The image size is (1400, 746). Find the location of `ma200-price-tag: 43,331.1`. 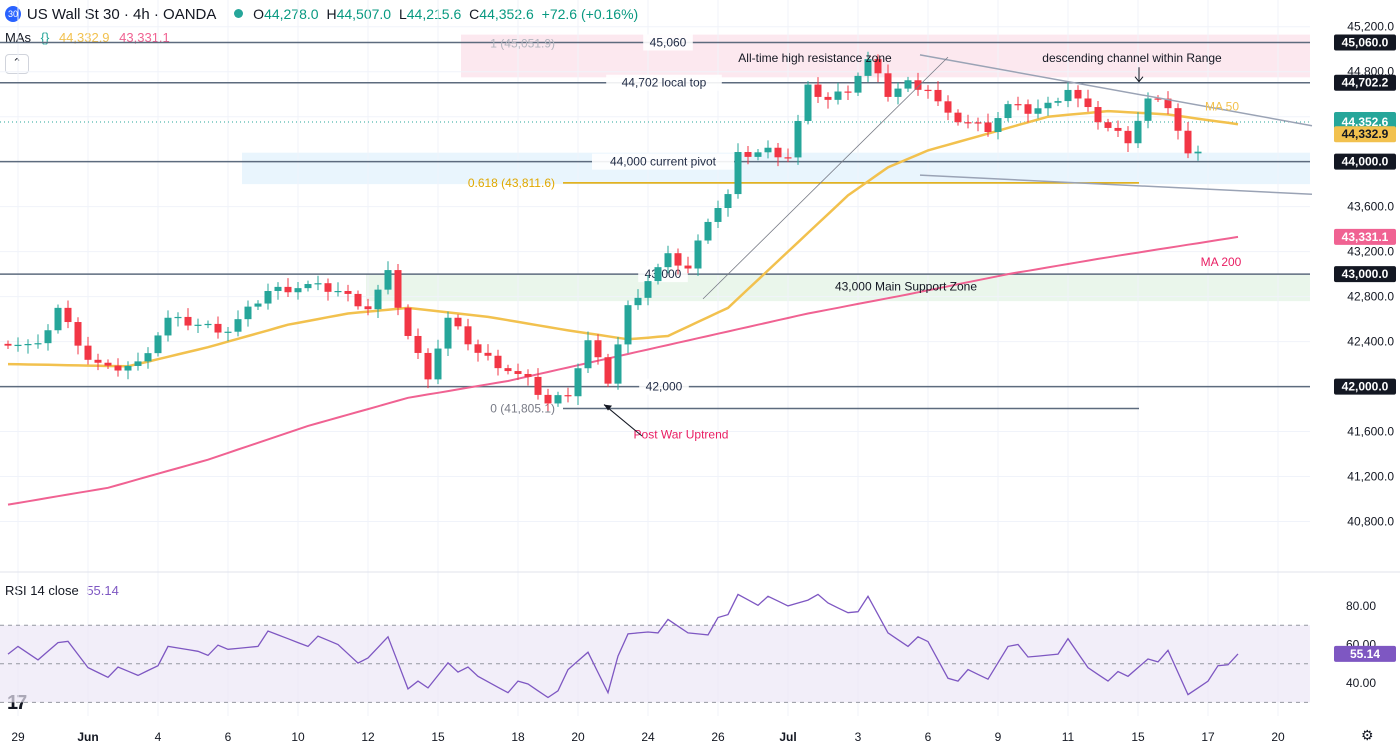

ma200-price-tag: 43,331.1 is located at coordinates (1365, 237).